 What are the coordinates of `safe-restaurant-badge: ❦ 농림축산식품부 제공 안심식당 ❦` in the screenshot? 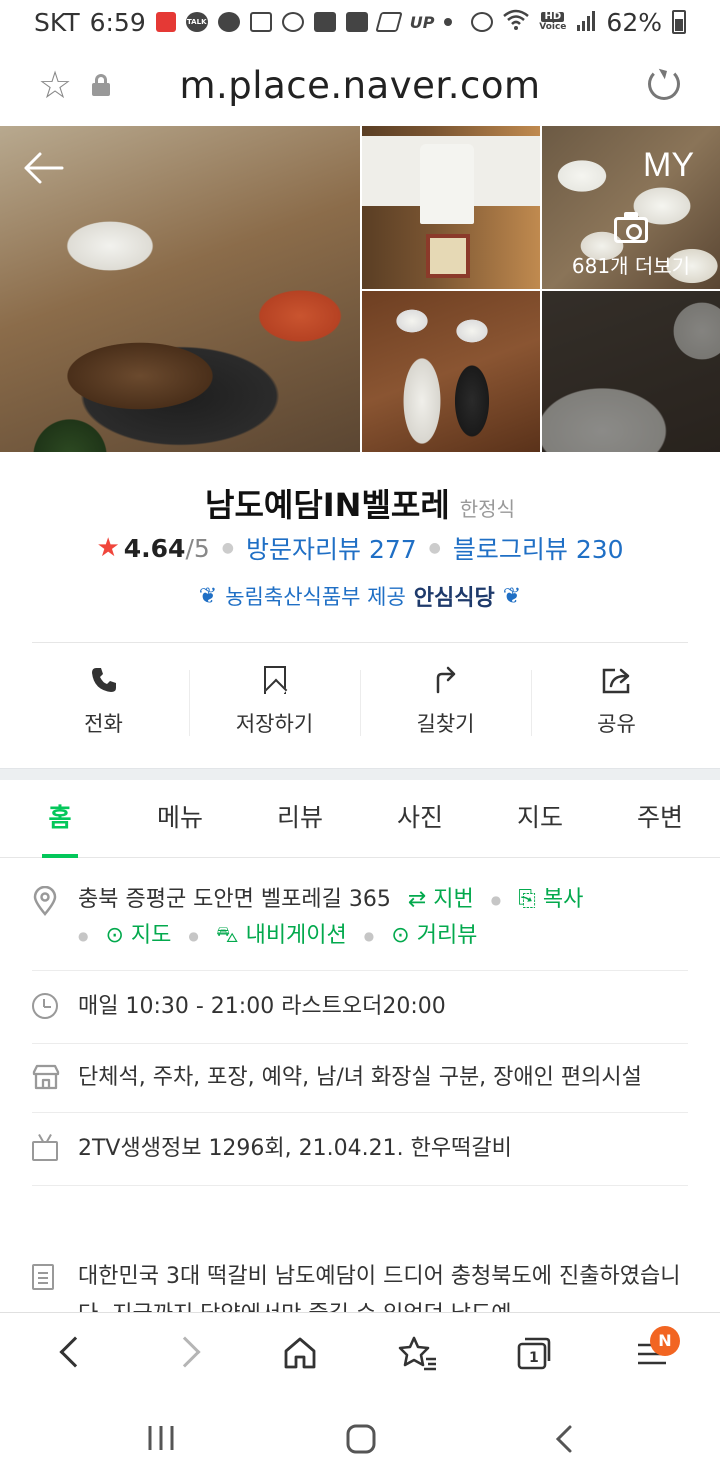 It's located at (360, 596).